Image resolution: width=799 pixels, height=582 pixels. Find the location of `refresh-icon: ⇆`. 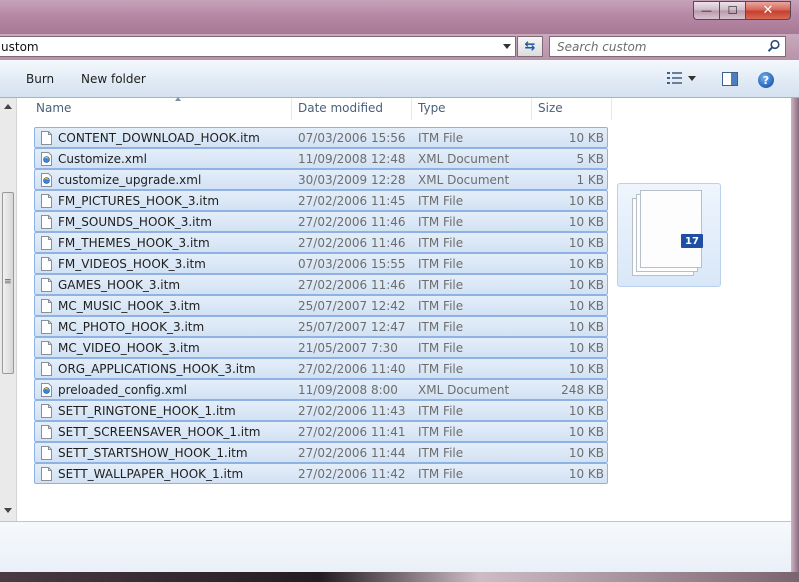

refresh-icon: ⇆ is located at coordinates (530, 46).